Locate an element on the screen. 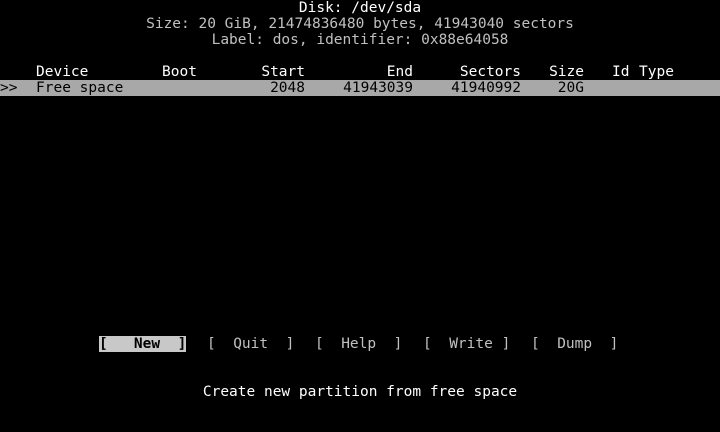 The width and height of the screenshot is (720, 432). table-row: >> Free space 2048 41943039 41940992 20G is located at coordinates (360, 88).